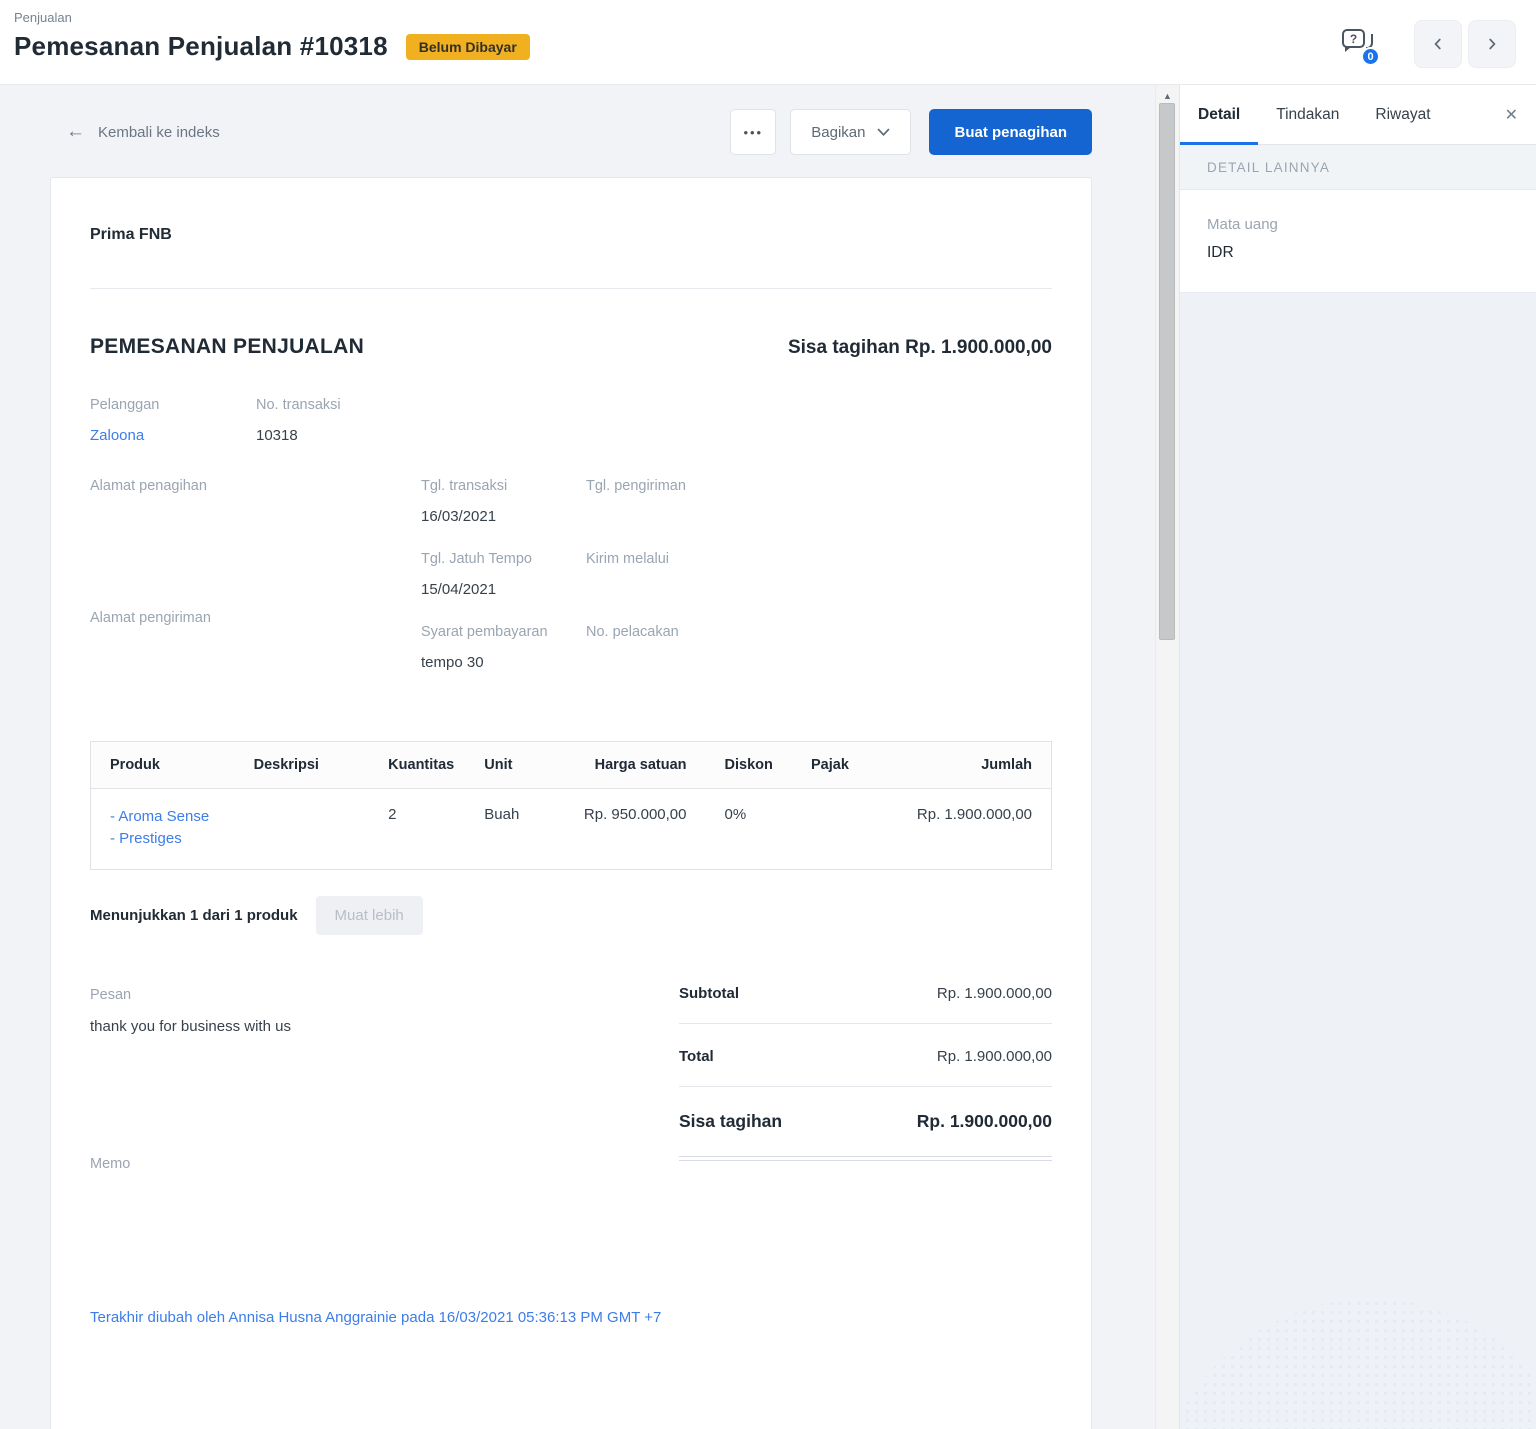 The image size is (1536, 1429). I want to click on mata-uang-value: IDR, so click(1220, 252).